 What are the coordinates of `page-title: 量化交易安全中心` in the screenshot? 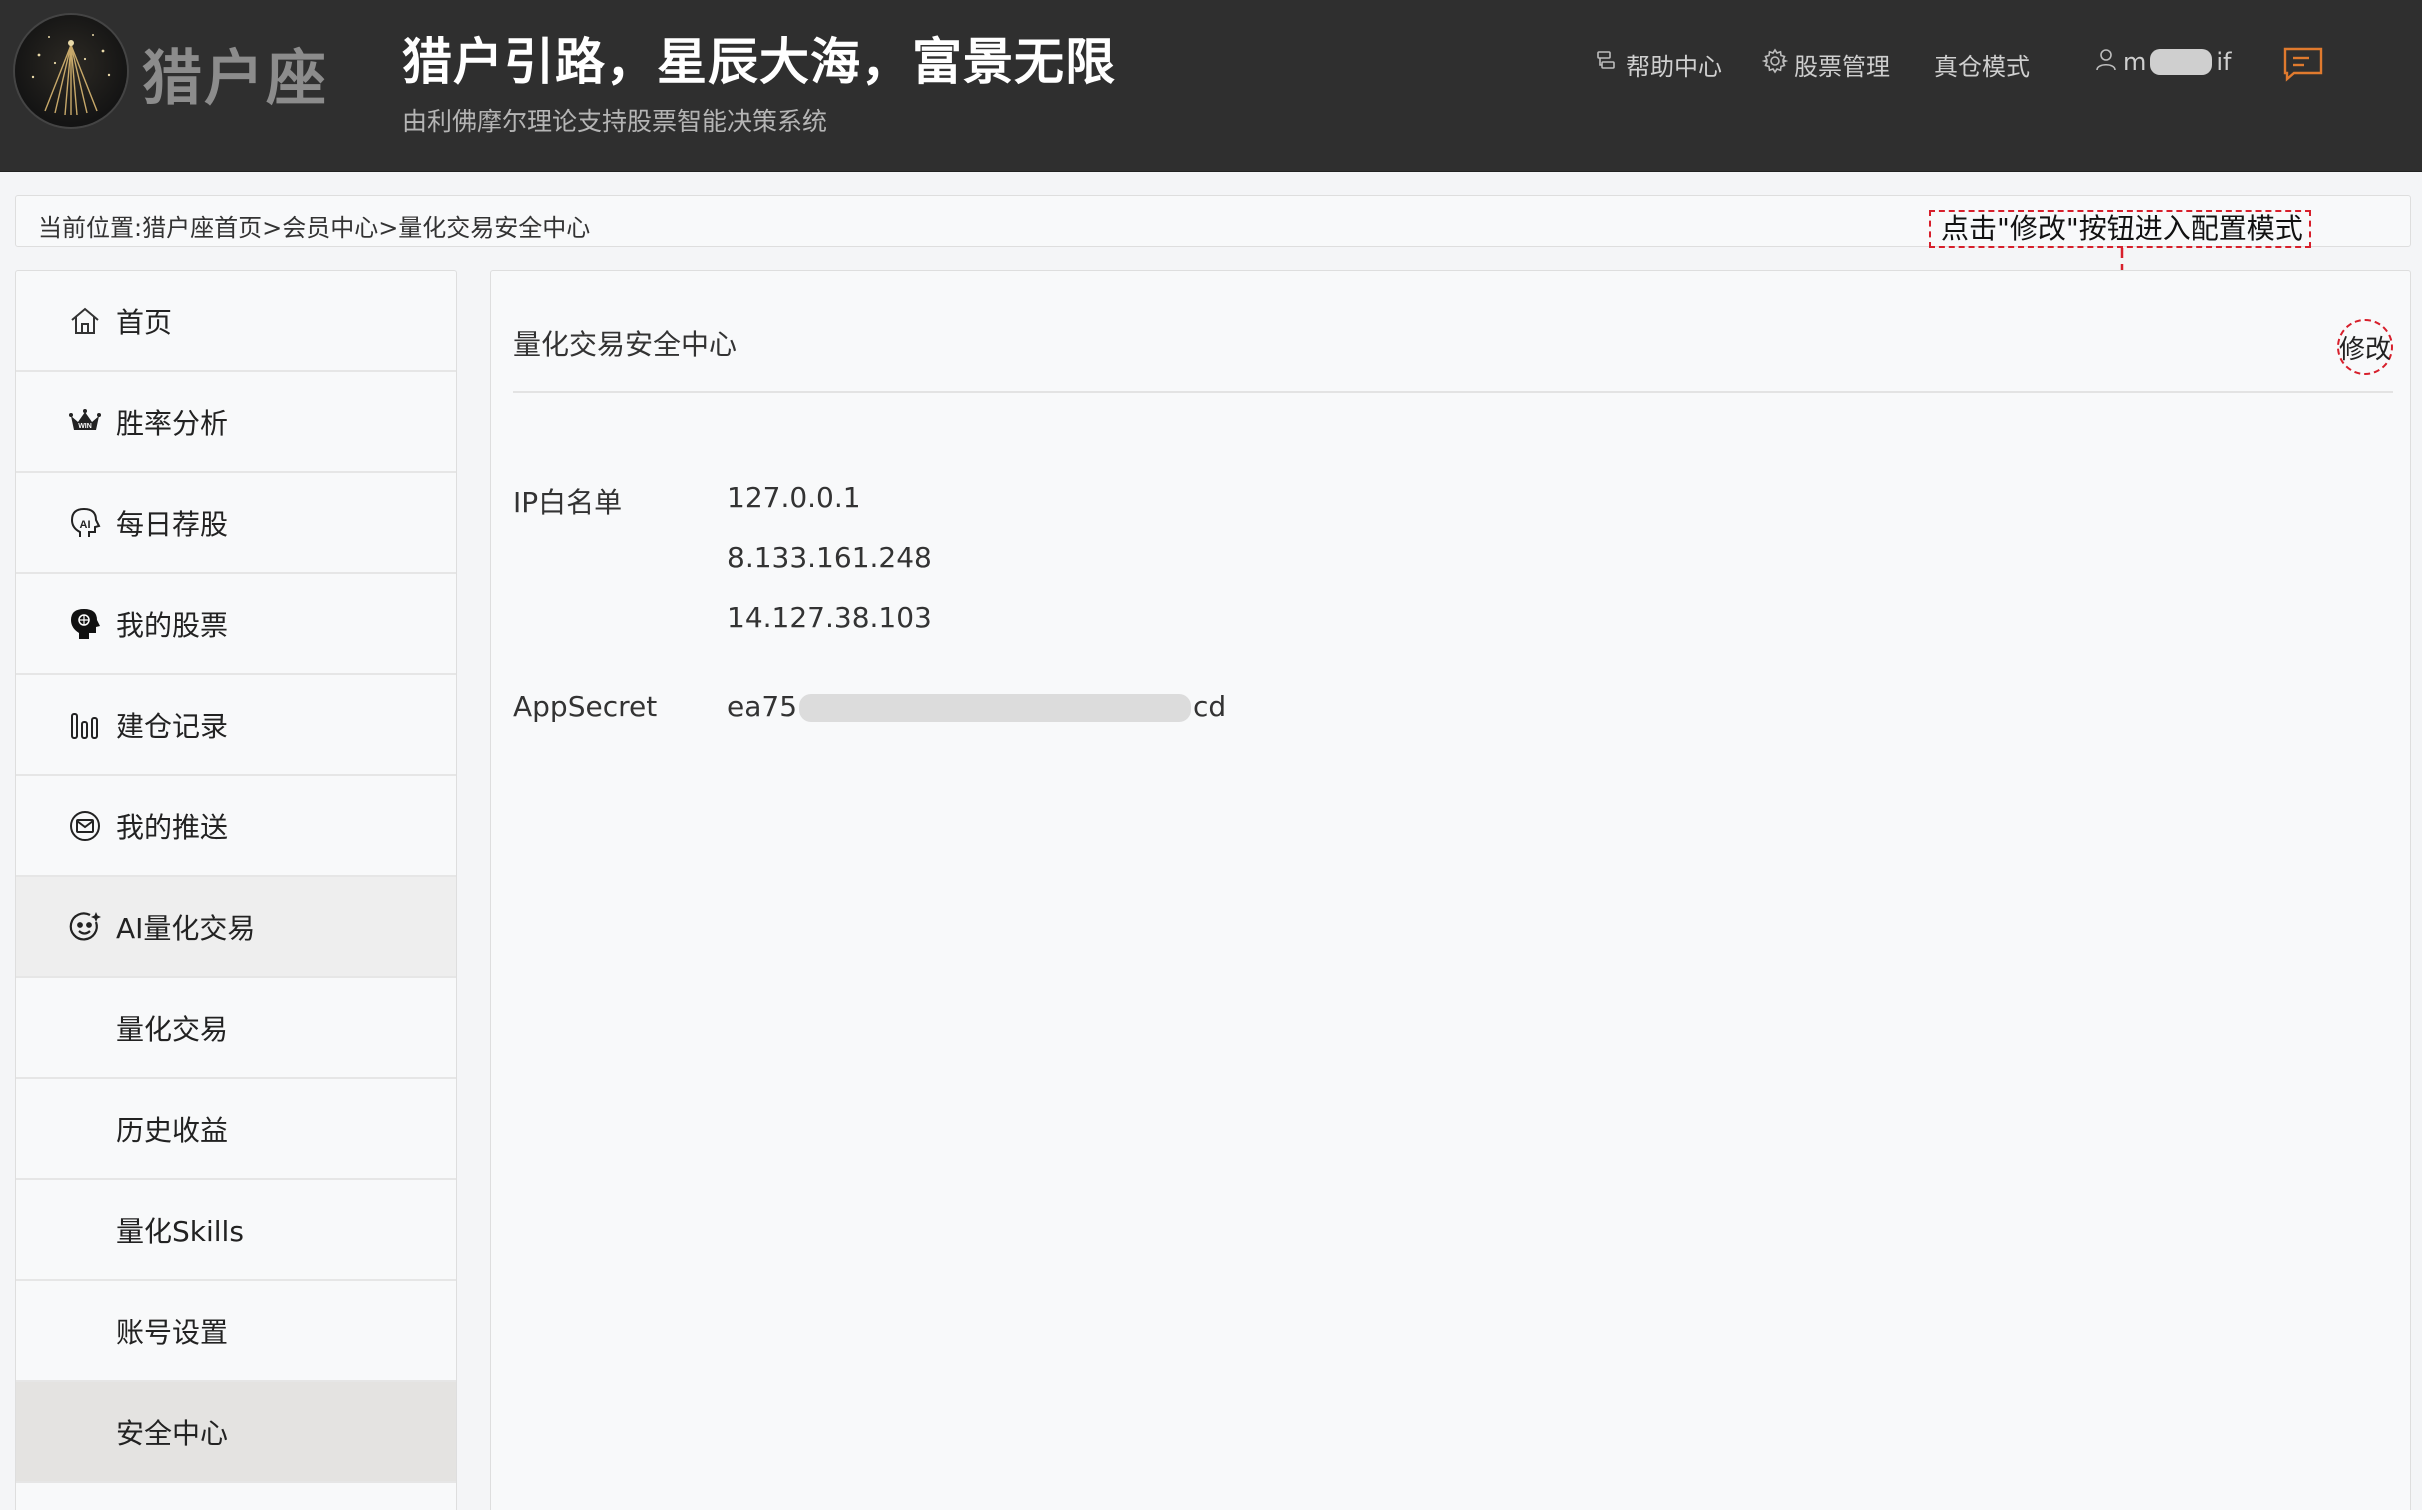 It's located at (625, 344).